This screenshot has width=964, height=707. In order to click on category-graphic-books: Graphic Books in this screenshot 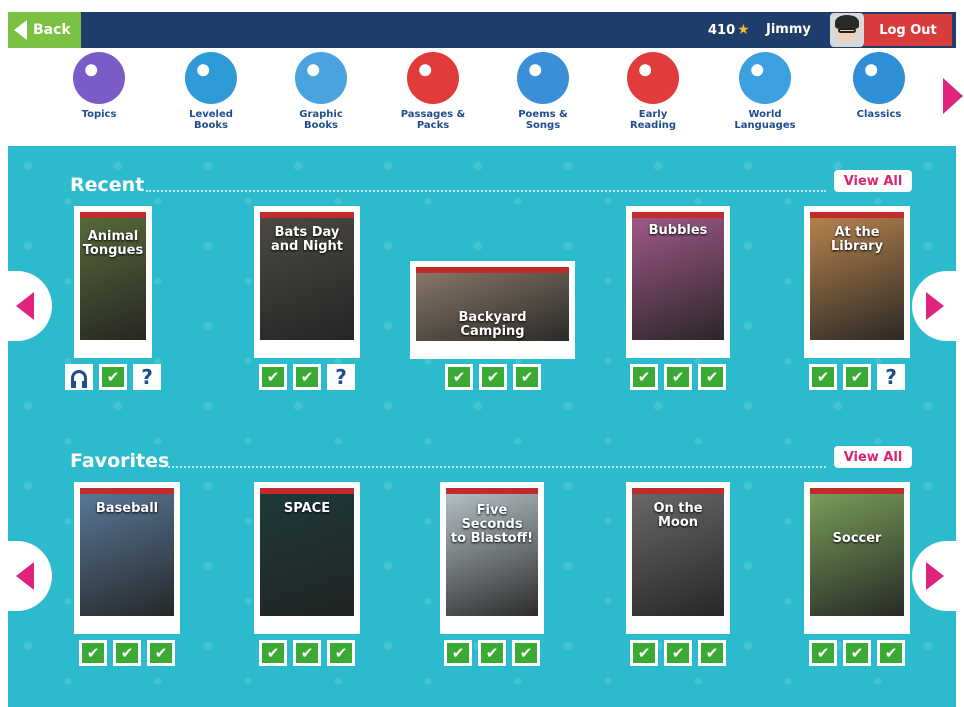, I will do `click(321, 91)`.